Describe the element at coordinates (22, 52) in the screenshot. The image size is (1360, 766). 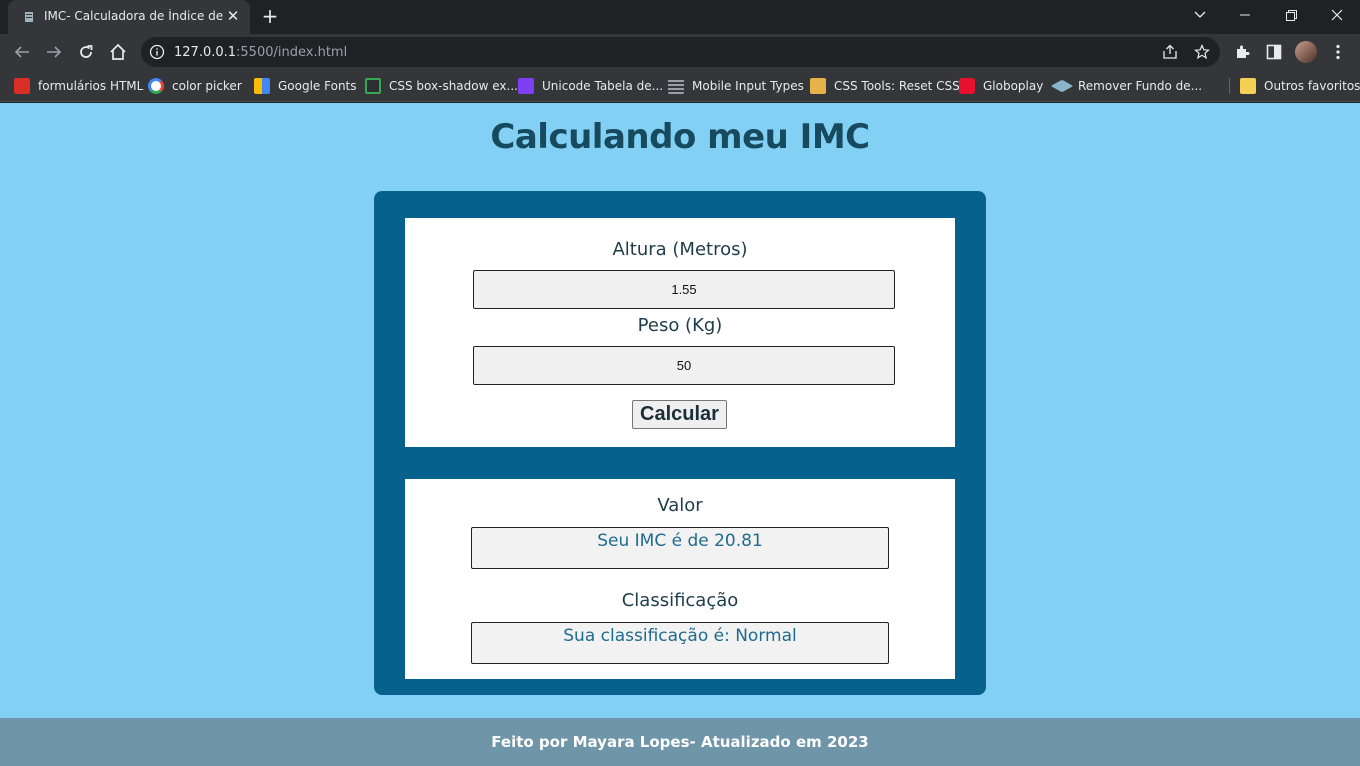
I see `back-icon` at that location.